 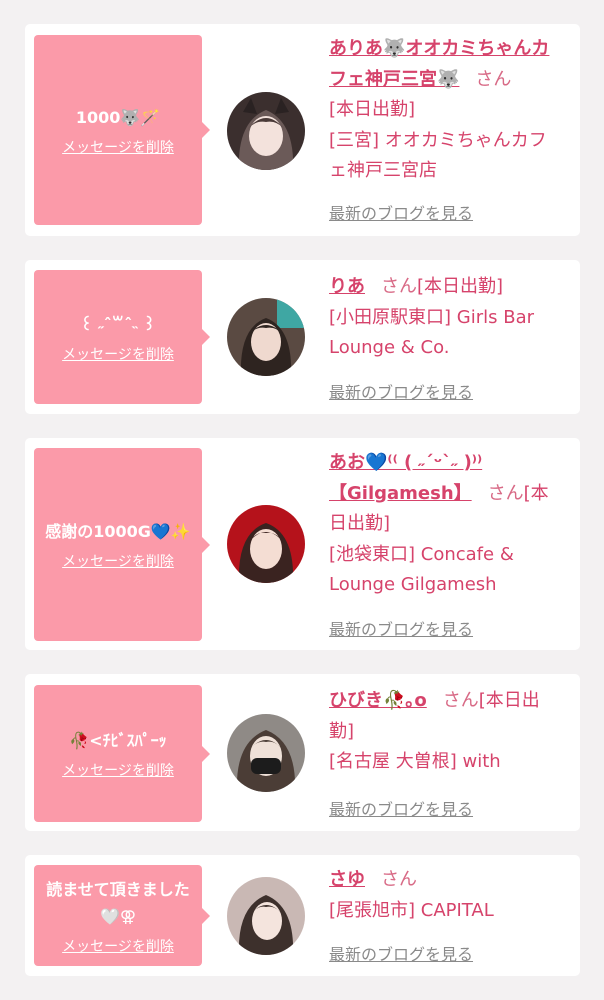 What do you see at coordinates (122, 544) in the screenshot?
I see `message-bubble: 感謝の1000G💙✨ メッセージを削除` at bounding box center [122, 544].